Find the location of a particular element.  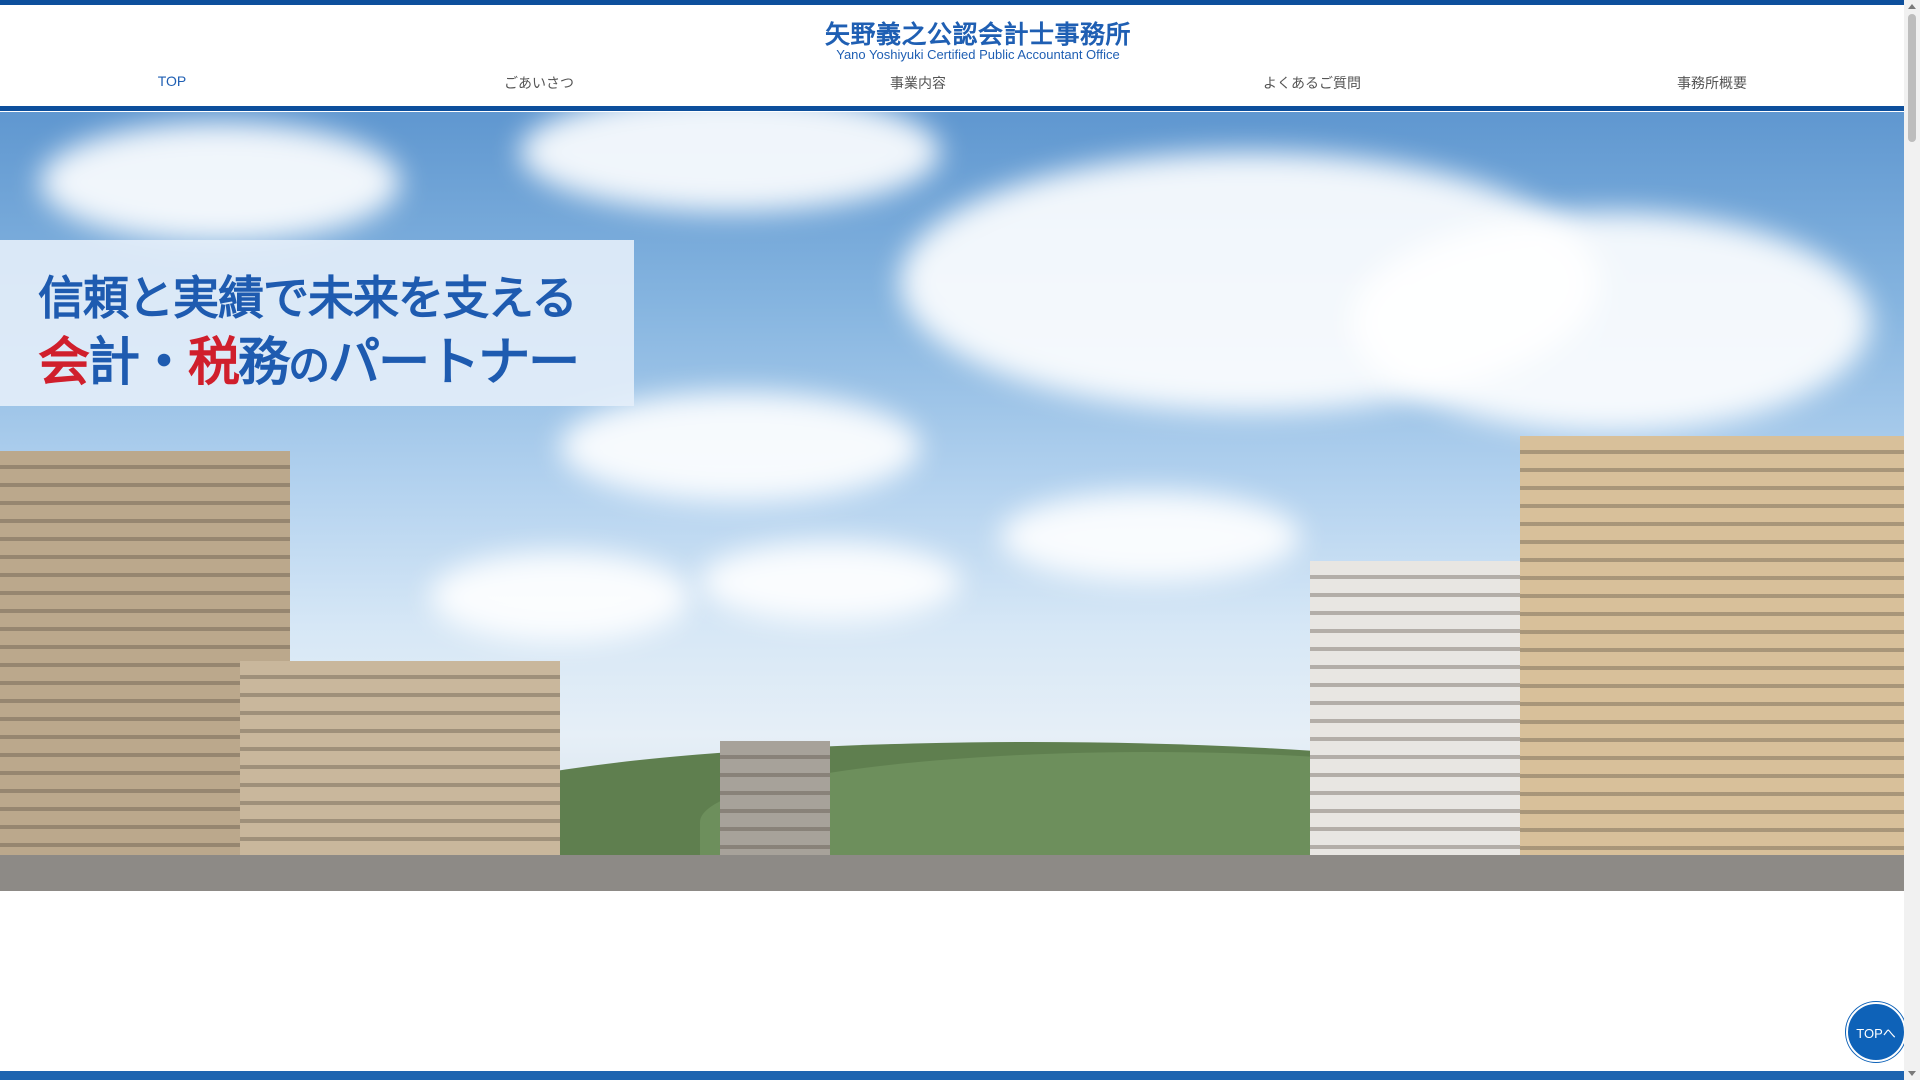

nav-faq: よくあるご質問 is located at coordinates (1312, 83).